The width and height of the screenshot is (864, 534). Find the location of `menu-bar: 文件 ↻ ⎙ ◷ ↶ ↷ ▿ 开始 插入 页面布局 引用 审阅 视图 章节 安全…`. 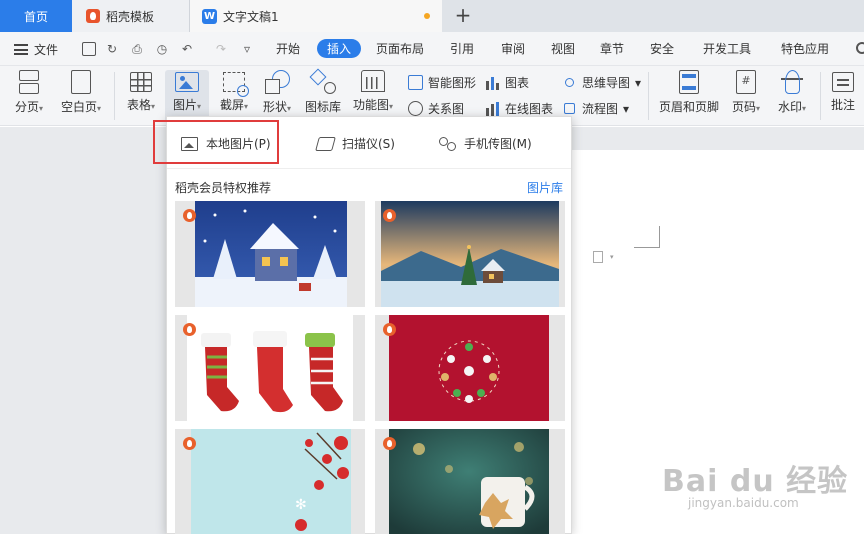

menu-bar: 文件 ↻ ⎙ ◷ ↶ ↷ ▿ 开始 插入 页面布局 引用 审阅 视图 章节 安全… is located at coordinates (432, 49).